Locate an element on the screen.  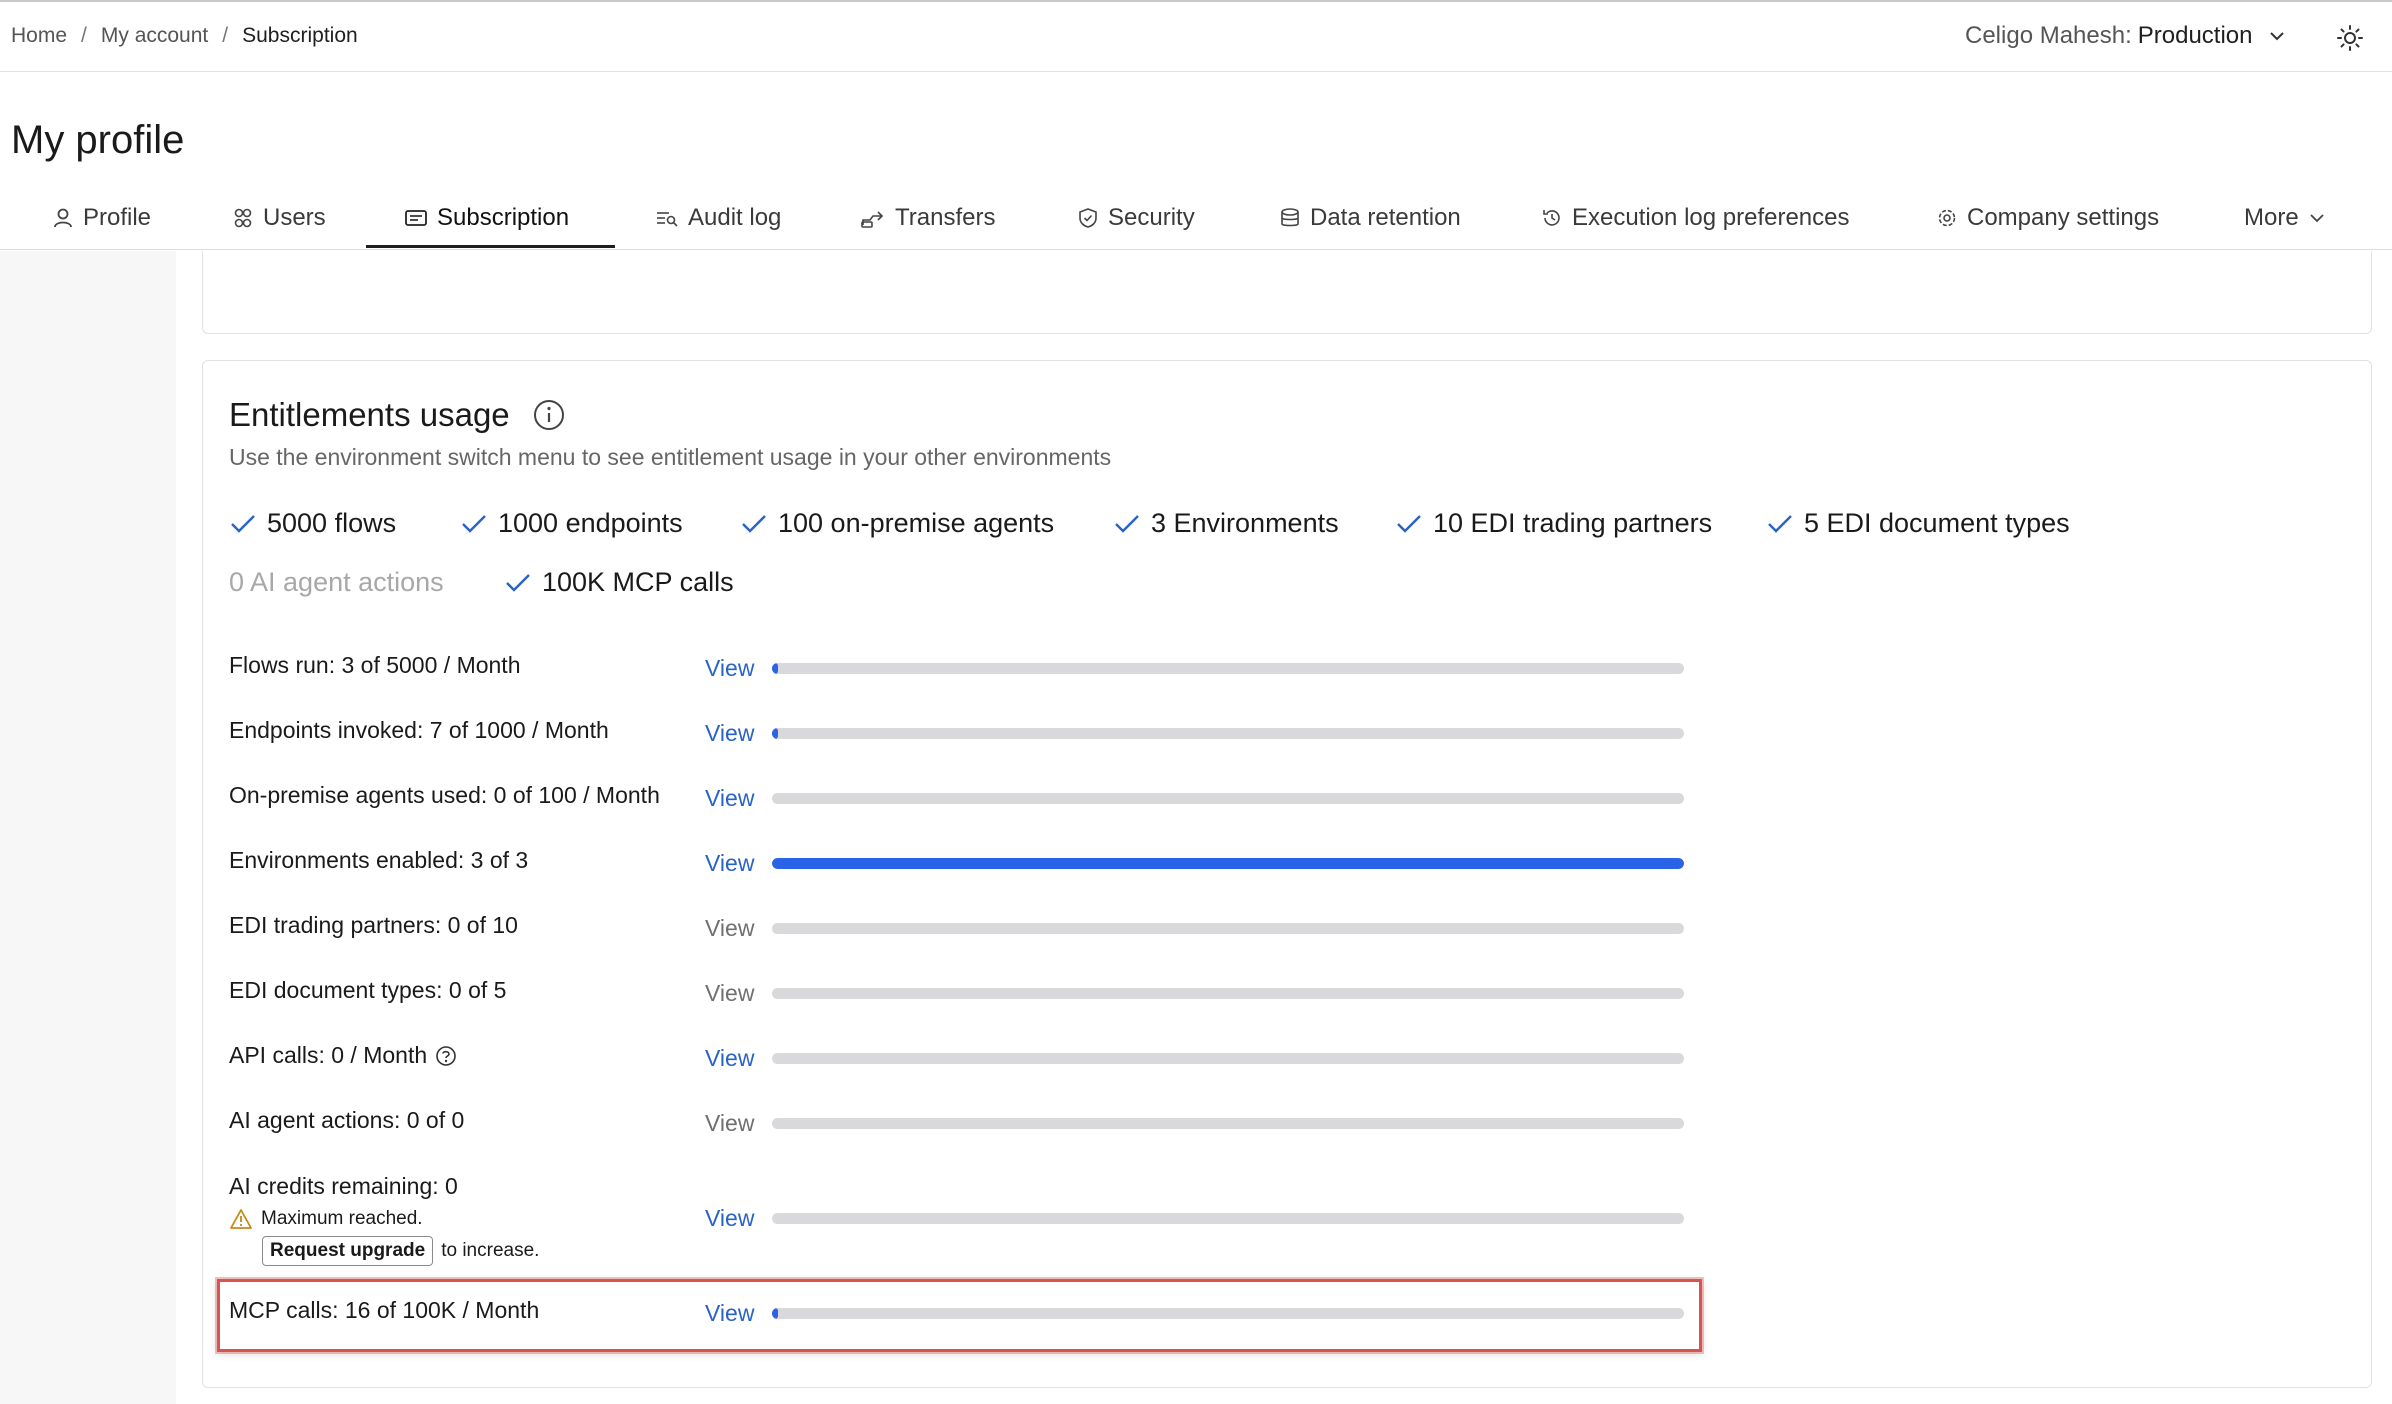
max-reached-warning: Maximum reached. is located at coordinates (326, 1219).